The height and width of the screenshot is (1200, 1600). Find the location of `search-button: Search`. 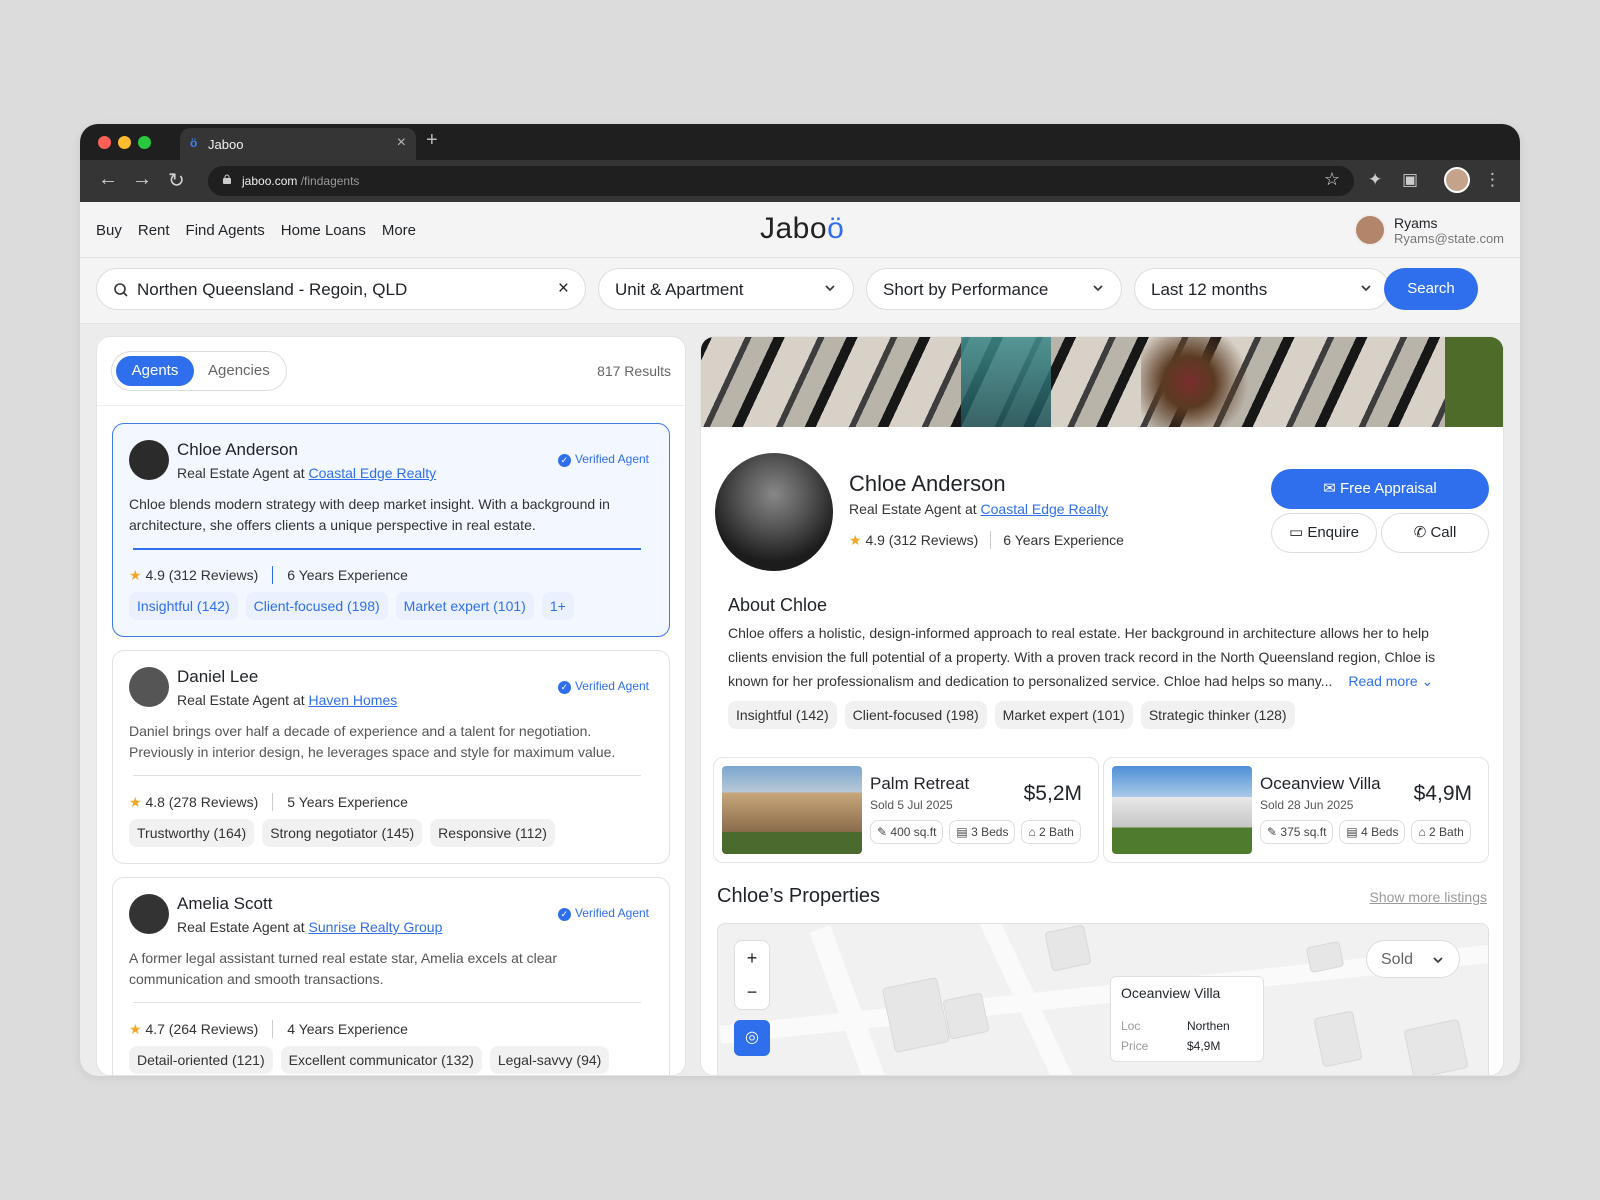

search-button: Search is located at coordinates (1431, 289).